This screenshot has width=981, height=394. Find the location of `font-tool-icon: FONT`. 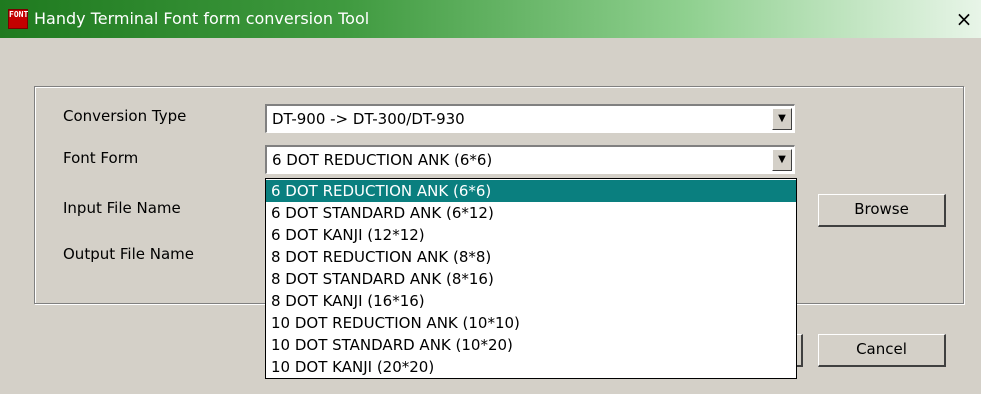

font-tool-icon: FONT is located at coordinates (18, 19).